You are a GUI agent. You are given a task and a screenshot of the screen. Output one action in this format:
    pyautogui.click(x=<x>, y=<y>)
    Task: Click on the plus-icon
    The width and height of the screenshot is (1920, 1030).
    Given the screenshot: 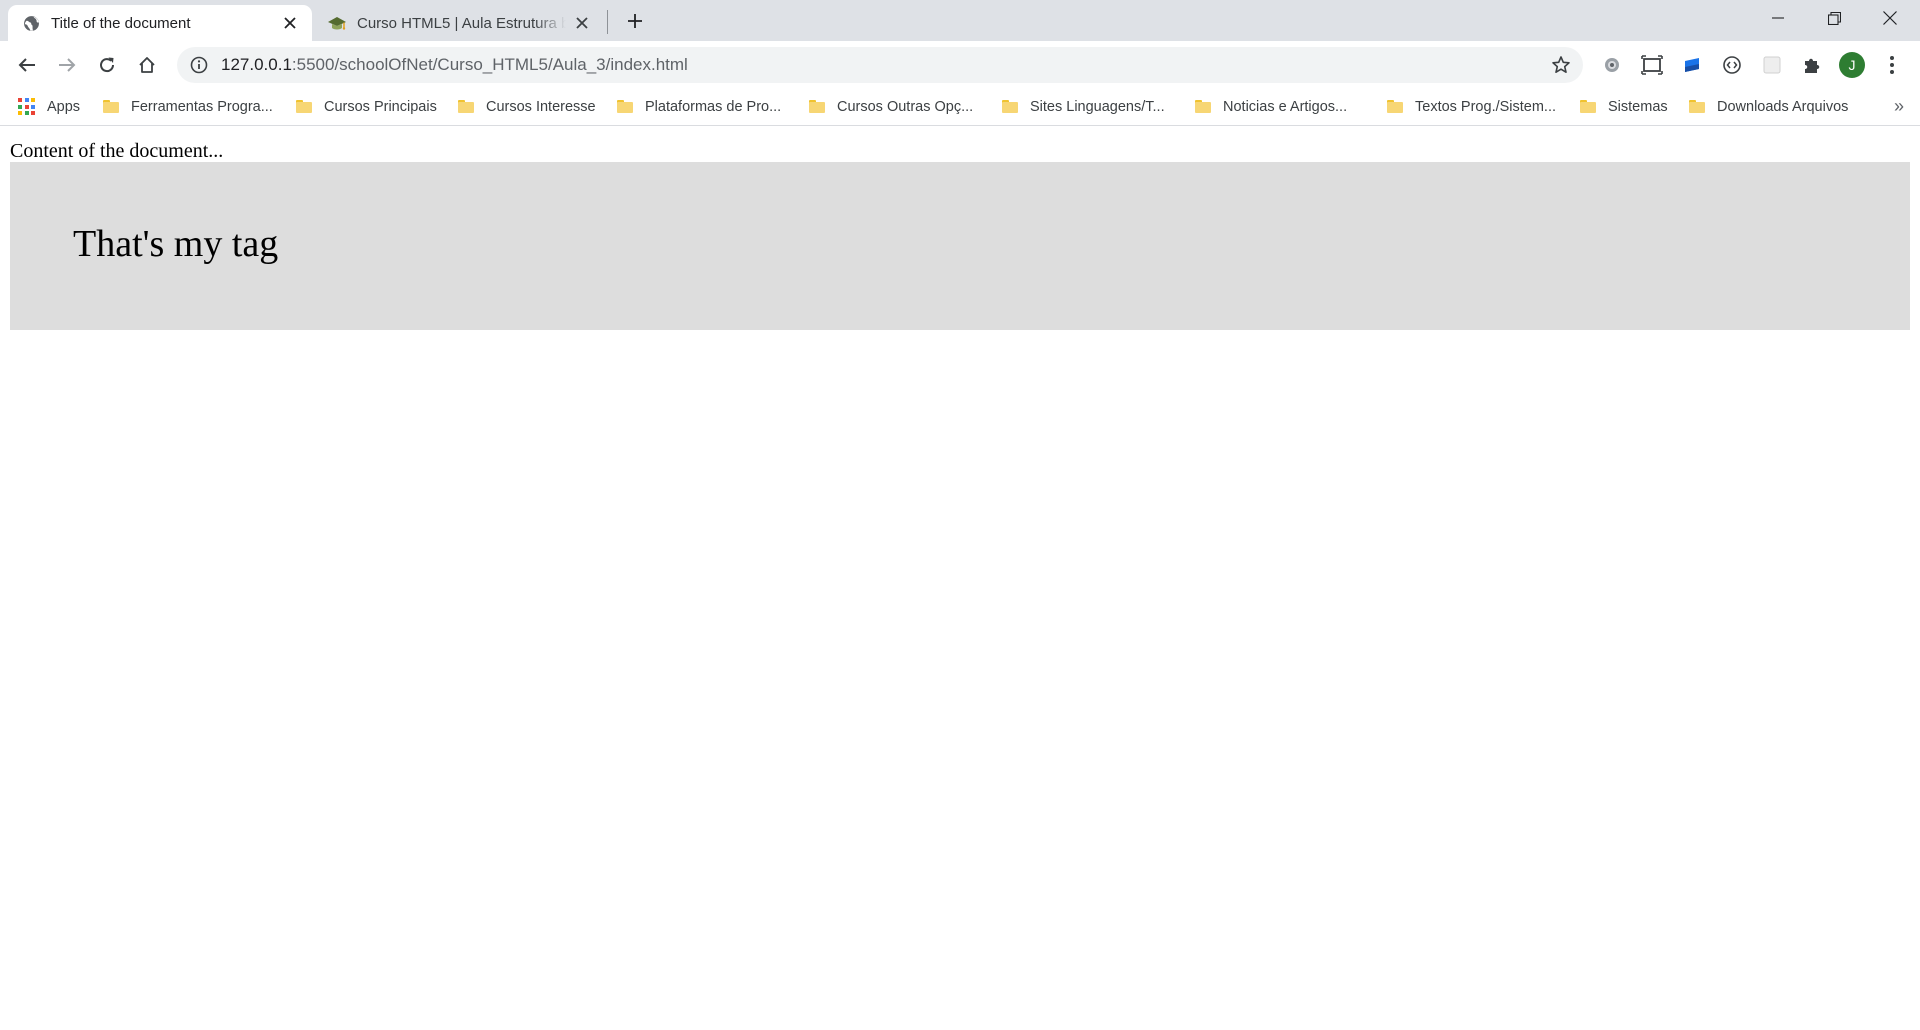 What is the action you would take?
    pyautogui.click(x=635, y=21)
    